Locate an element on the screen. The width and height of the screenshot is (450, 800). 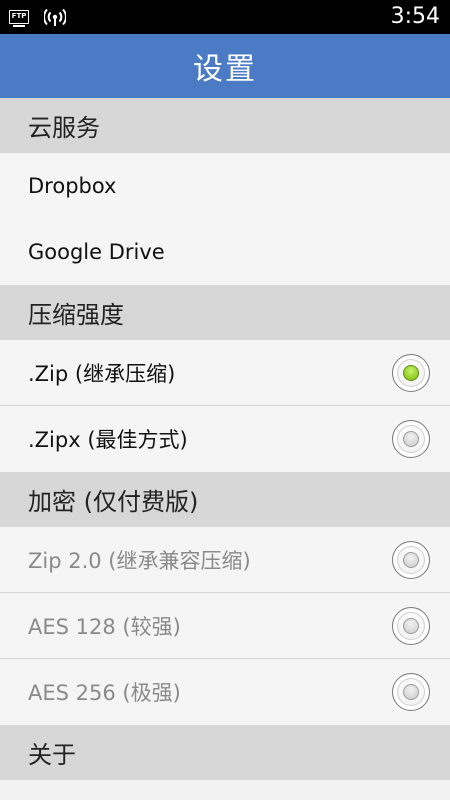
radio-button-aes128 is located at coordinates (411, 625).